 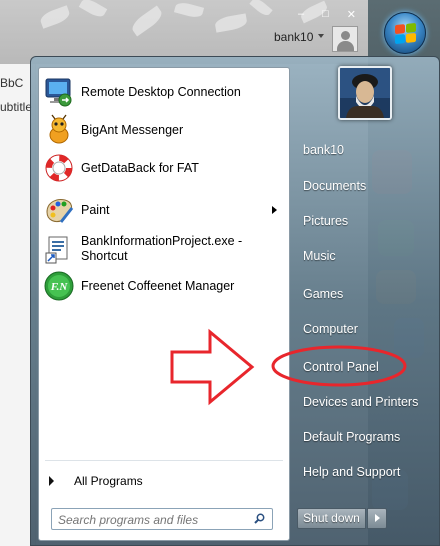 I want to click on annotation-circle, so click(x=339, y=366).